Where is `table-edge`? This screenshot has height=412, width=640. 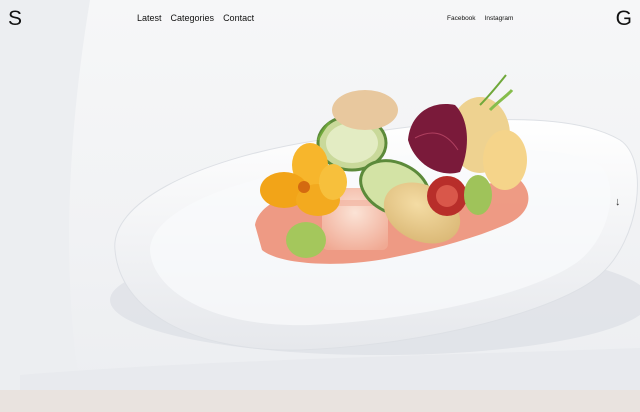 table-edge is located at coordinates (330, 369).